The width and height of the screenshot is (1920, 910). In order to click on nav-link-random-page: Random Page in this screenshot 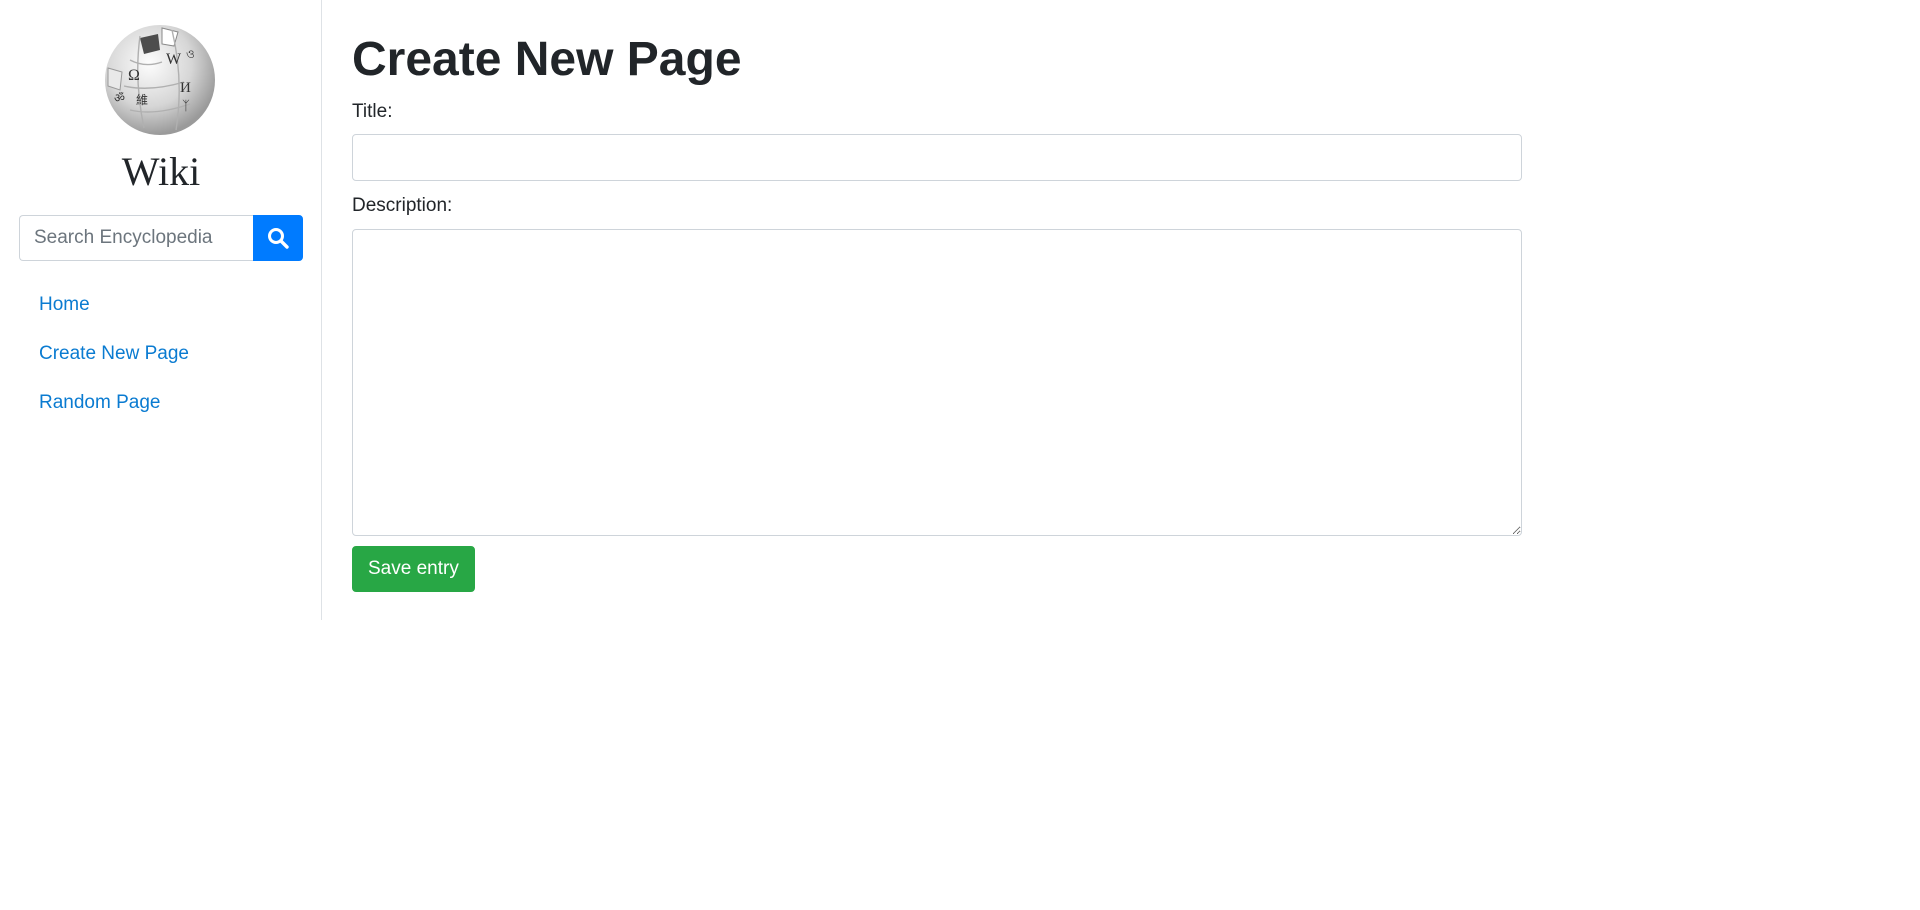, I will do `click(114, 403)`.